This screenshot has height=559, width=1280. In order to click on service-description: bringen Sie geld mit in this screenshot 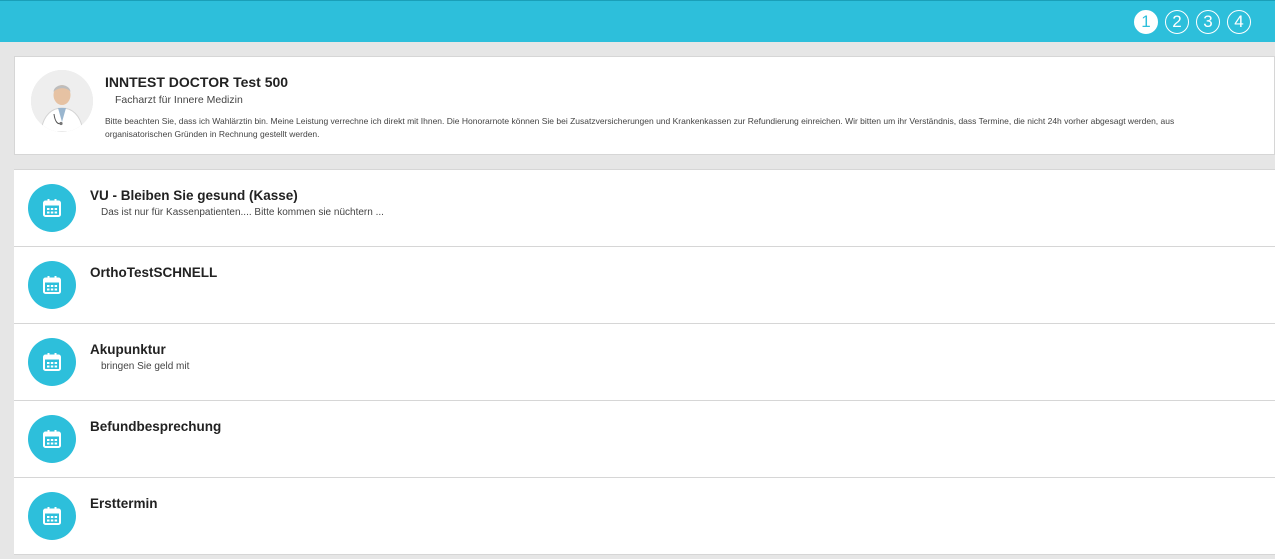, I will do `click(145, 366)`.